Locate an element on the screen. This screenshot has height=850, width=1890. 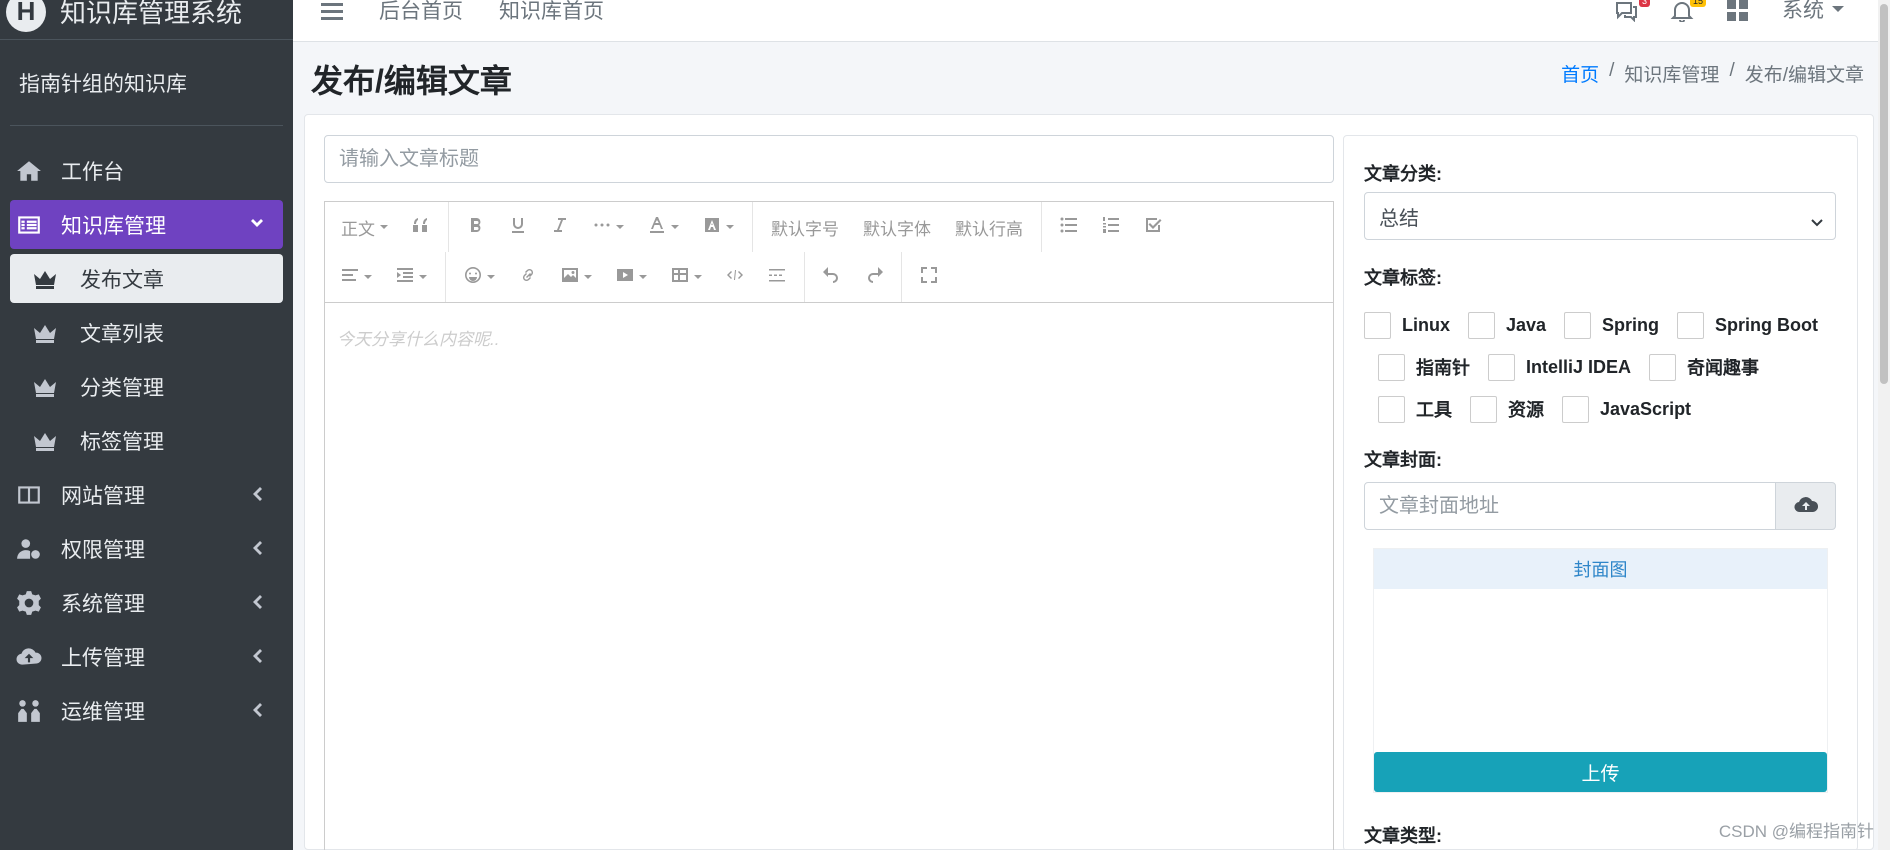
cover-upload-icon-button is located at coordinates (1805, 506).